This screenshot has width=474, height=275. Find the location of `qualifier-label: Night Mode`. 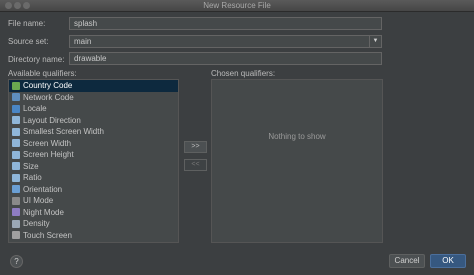

qualifier-label: Night Mode is located at coordinates (43, 212).